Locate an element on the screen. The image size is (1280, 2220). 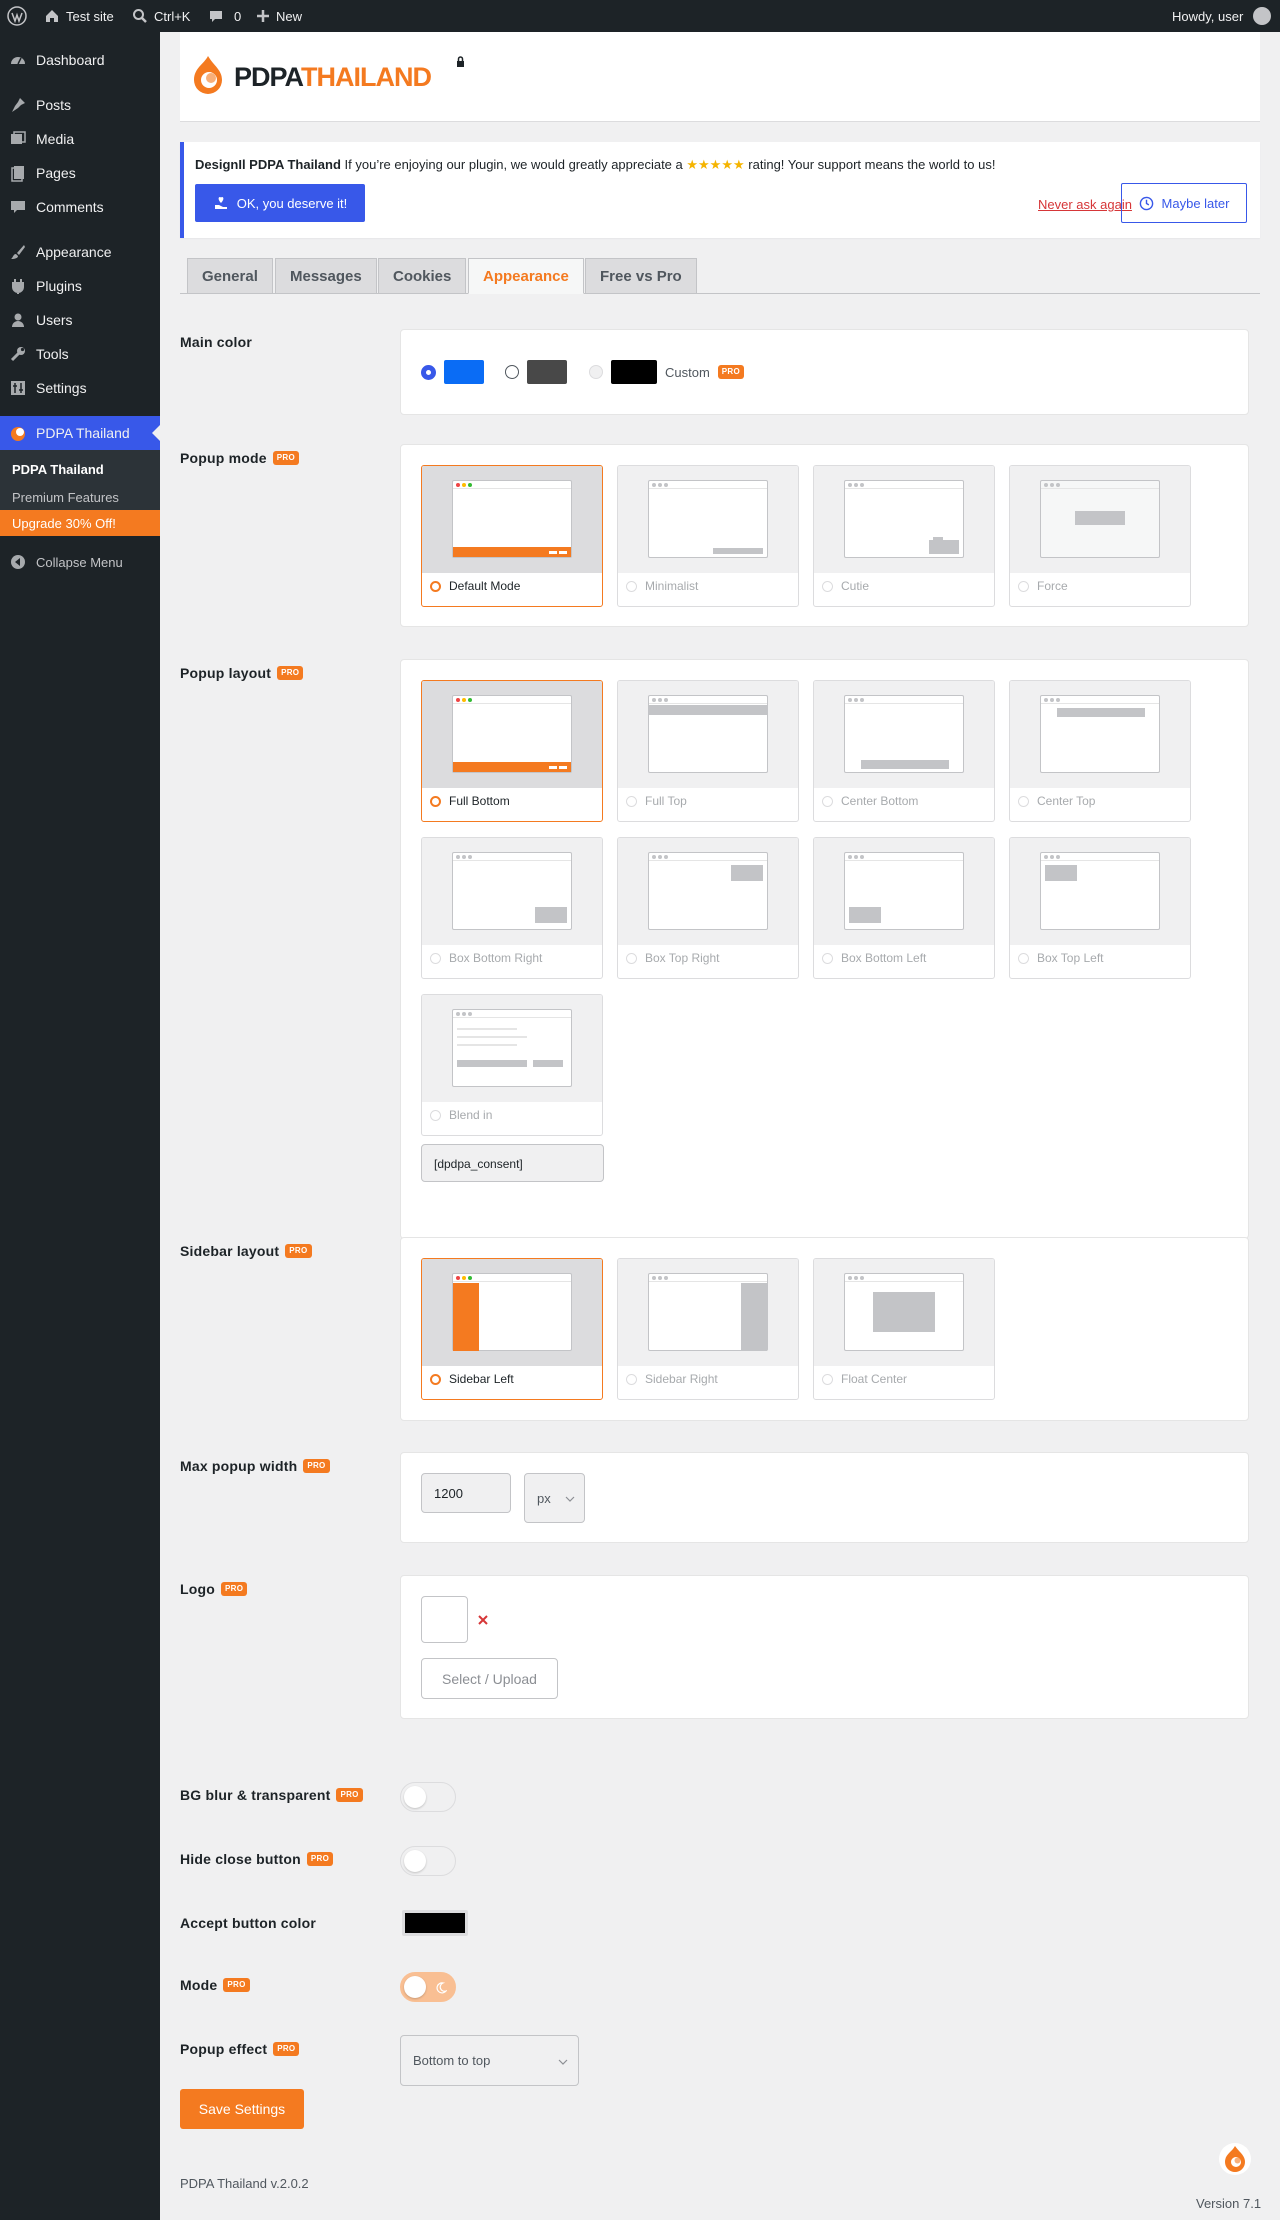
hide-close-toggle is located at coordinates (428, 1861).